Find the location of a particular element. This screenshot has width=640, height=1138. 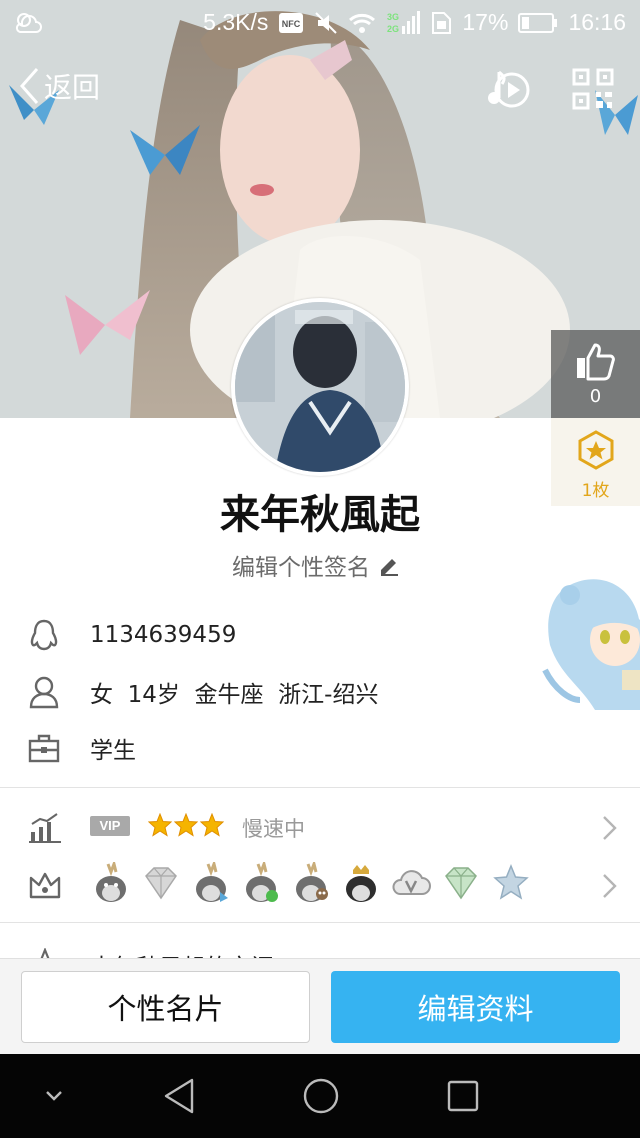

badges-row is located at coordinates (320, 886).